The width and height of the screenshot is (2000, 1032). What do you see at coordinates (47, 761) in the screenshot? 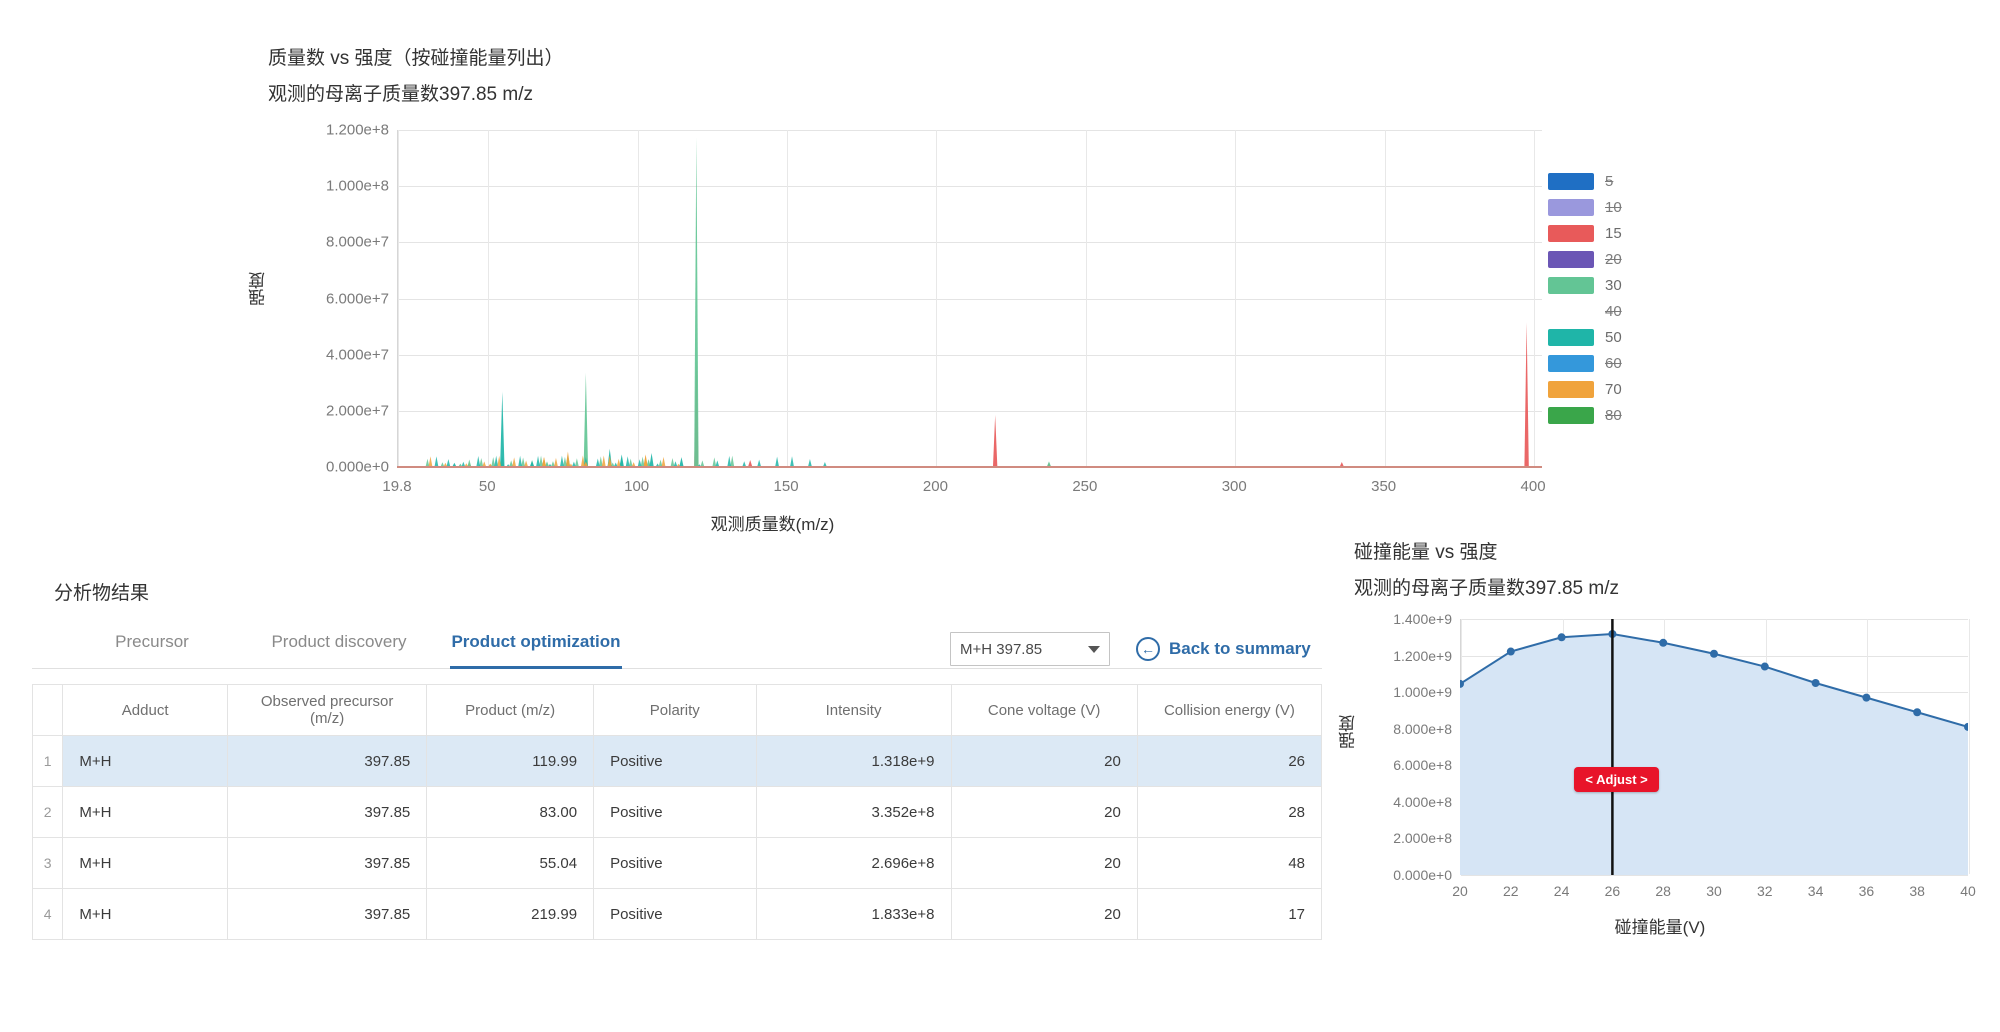
I see `row-index-cell: 1` at bounding box center [47, 761].